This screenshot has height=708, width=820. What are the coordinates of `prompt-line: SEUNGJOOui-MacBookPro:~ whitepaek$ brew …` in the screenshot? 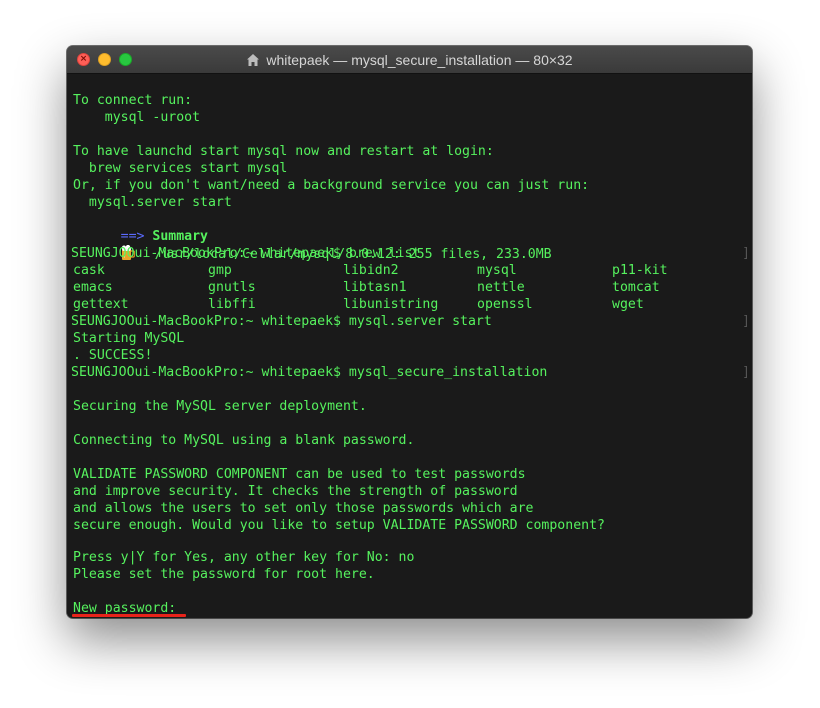 It's located at (246, 253).